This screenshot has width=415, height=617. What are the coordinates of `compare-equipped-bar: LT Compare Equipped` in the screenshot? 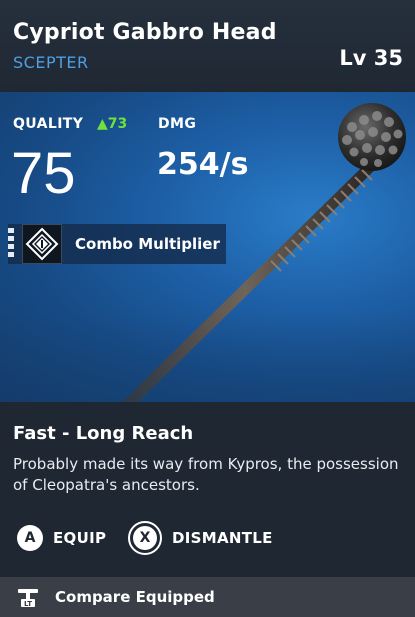 It's located at (207, 597).